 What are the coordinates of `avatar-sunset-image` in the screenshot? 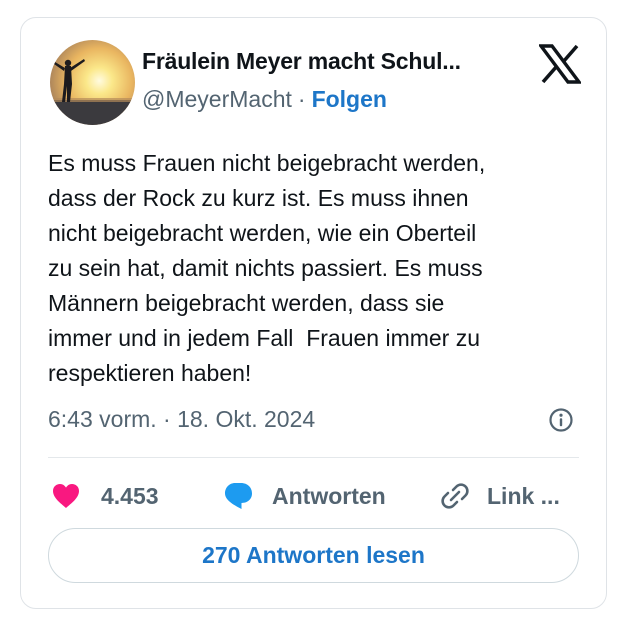 It's located at (92, 82).